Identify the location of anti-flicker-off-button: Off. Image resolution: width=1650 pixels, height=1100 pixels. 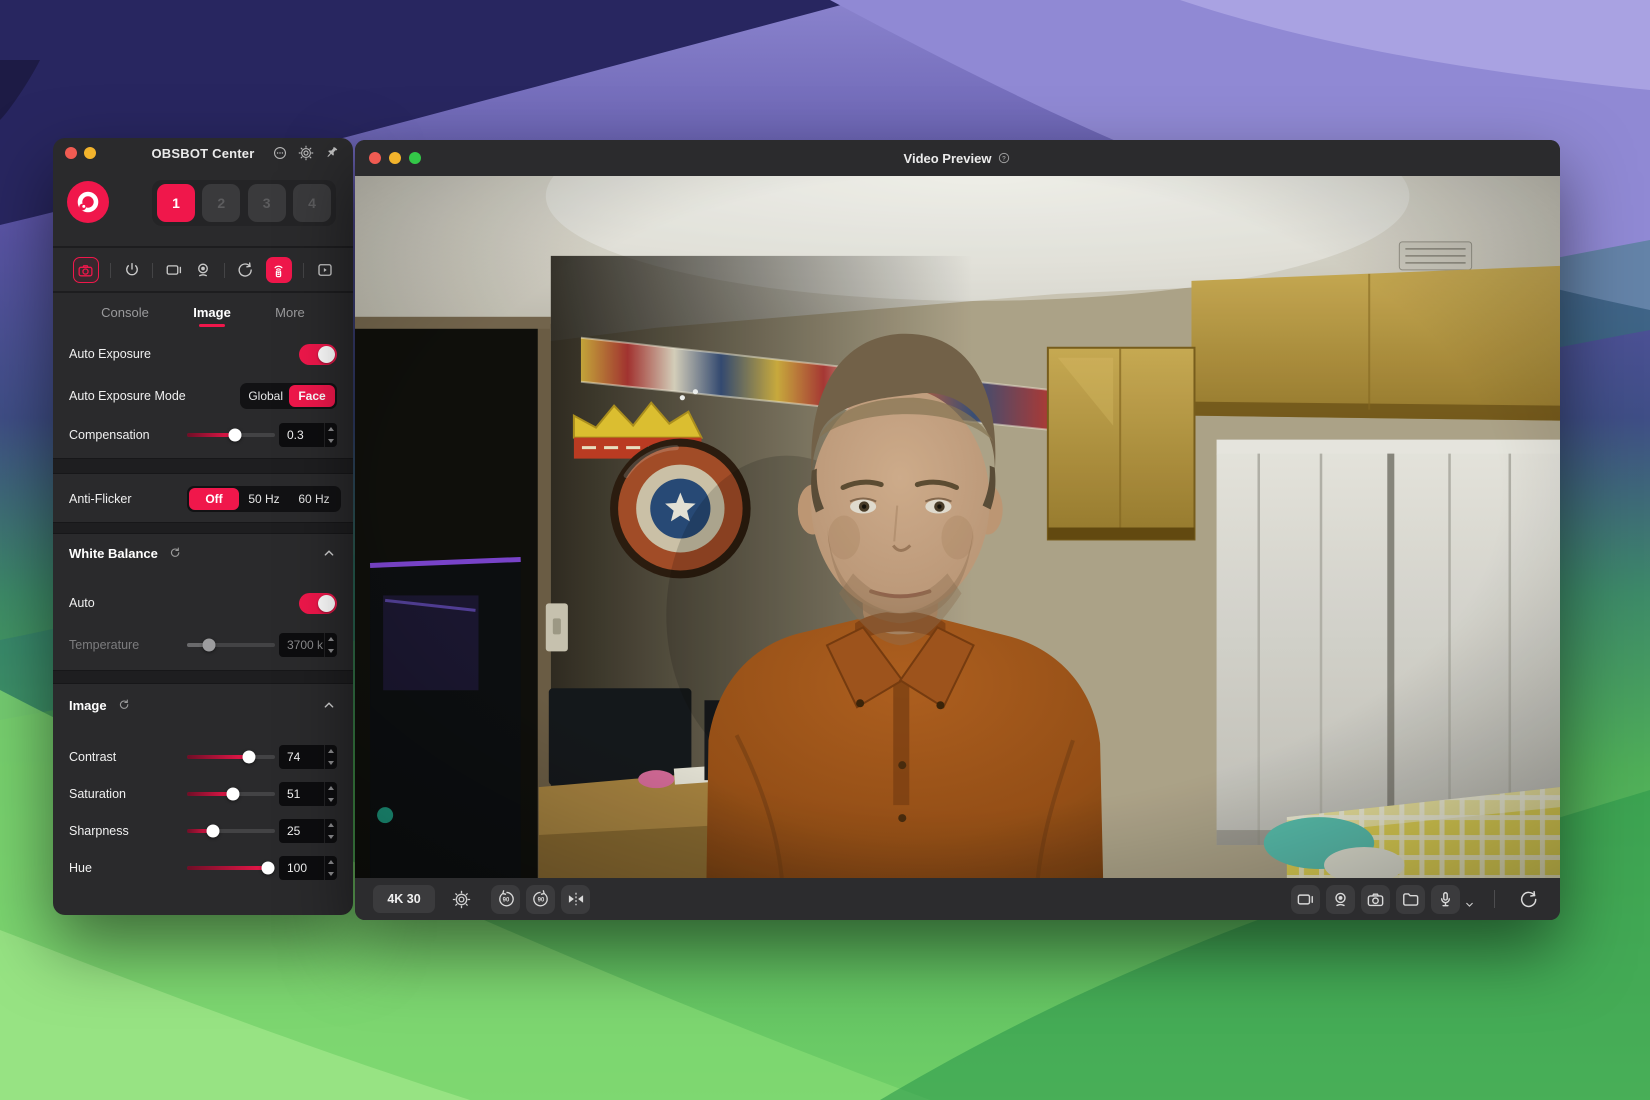
(214, 499).